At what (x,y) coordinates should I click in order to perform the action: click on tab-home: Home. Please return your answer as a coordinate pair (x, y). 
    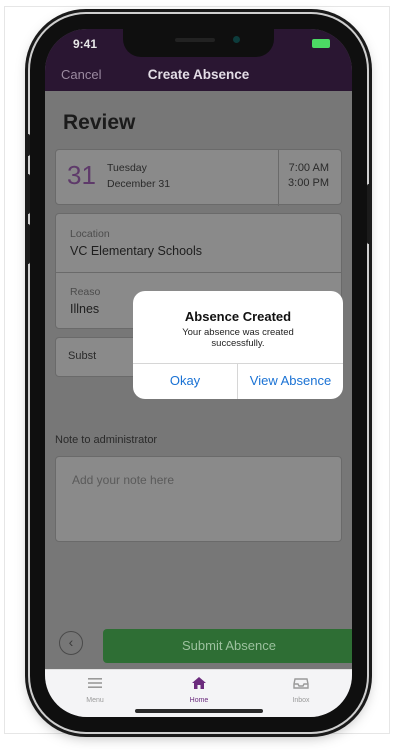
    Looking at the image, I should click on (199, 690).